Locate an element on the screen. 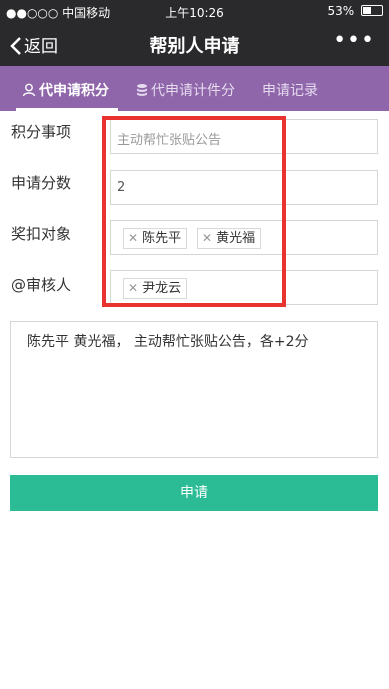 This screenshot has width=389, height=689. item-label: 积分事项 is located at coordinates (41, 132).